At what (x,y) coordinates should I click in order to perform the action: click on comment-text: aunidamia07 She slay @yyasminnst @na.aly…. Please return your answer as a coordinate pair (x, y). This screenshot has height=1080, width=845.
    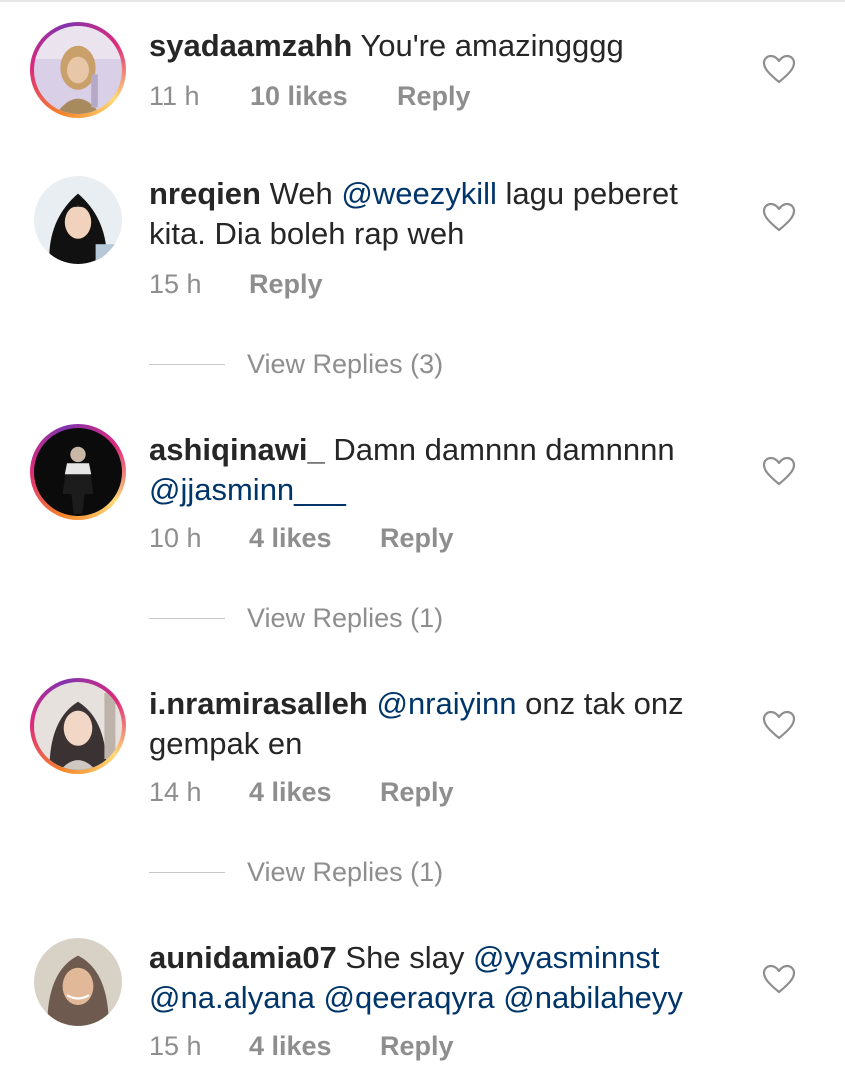
    Looking at the image, I should click on (434, 978).